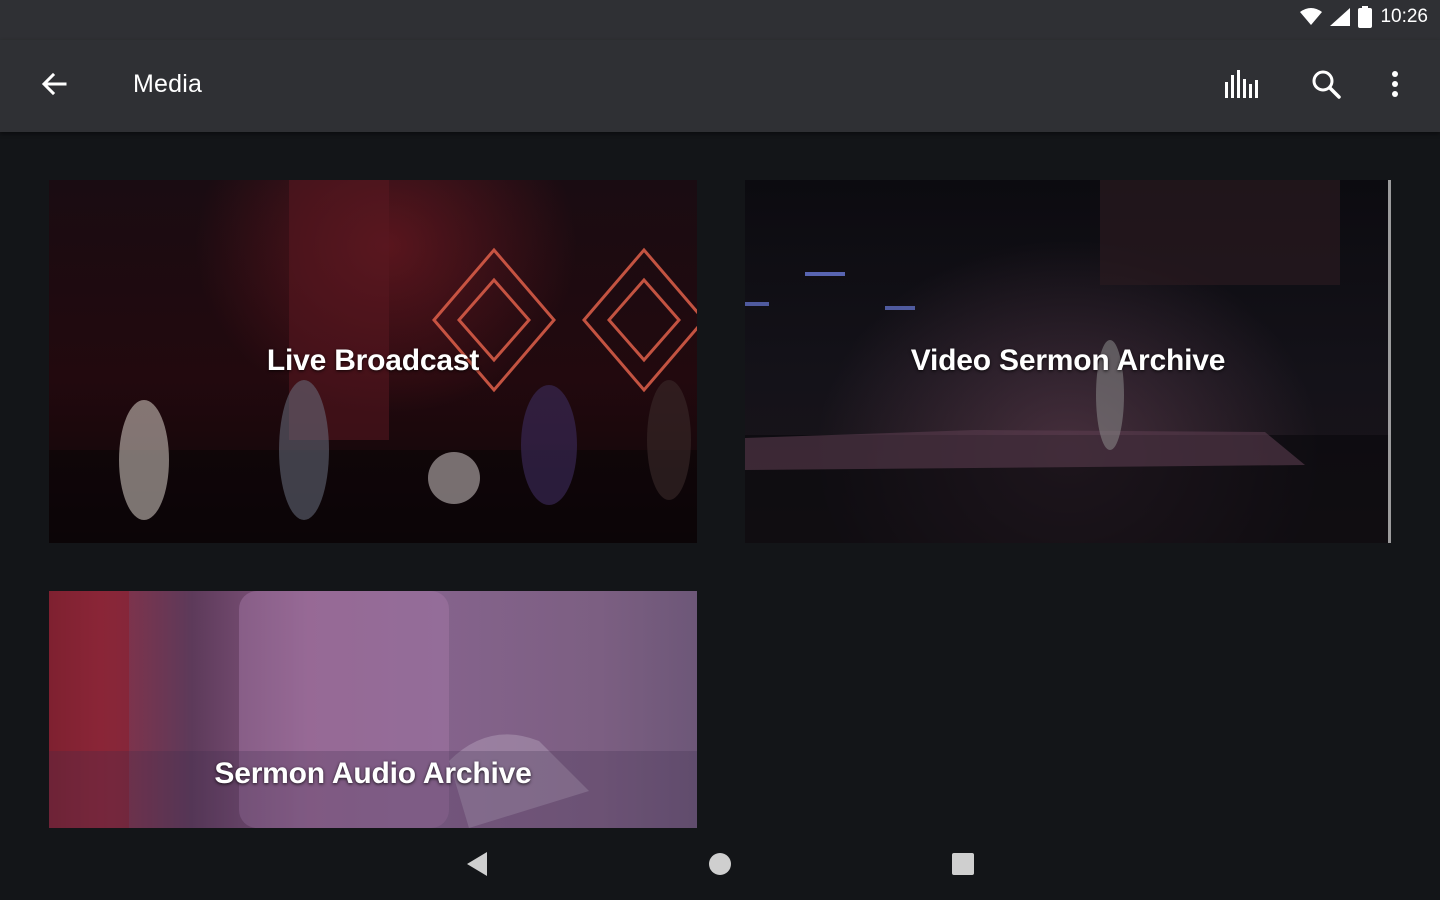  I want to click on arrow-back-icon, so click(54, 86).